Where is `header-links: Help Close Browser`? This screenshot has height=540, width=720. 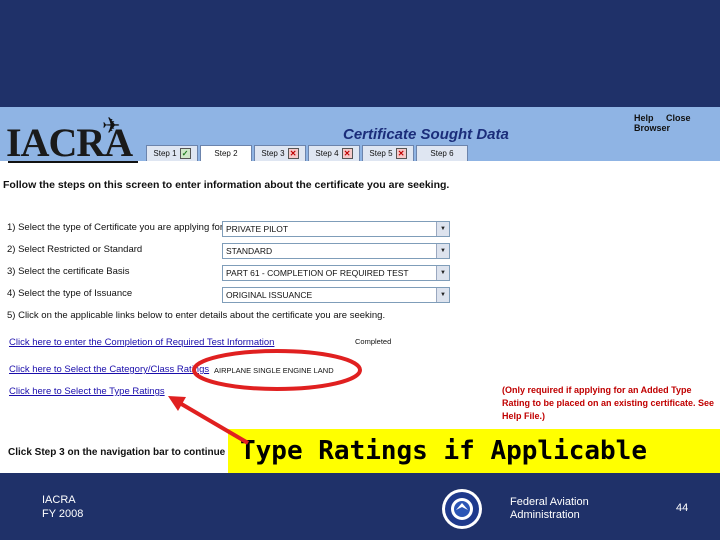 header-links: Help Close Browser is located at coordinates (677, 123).